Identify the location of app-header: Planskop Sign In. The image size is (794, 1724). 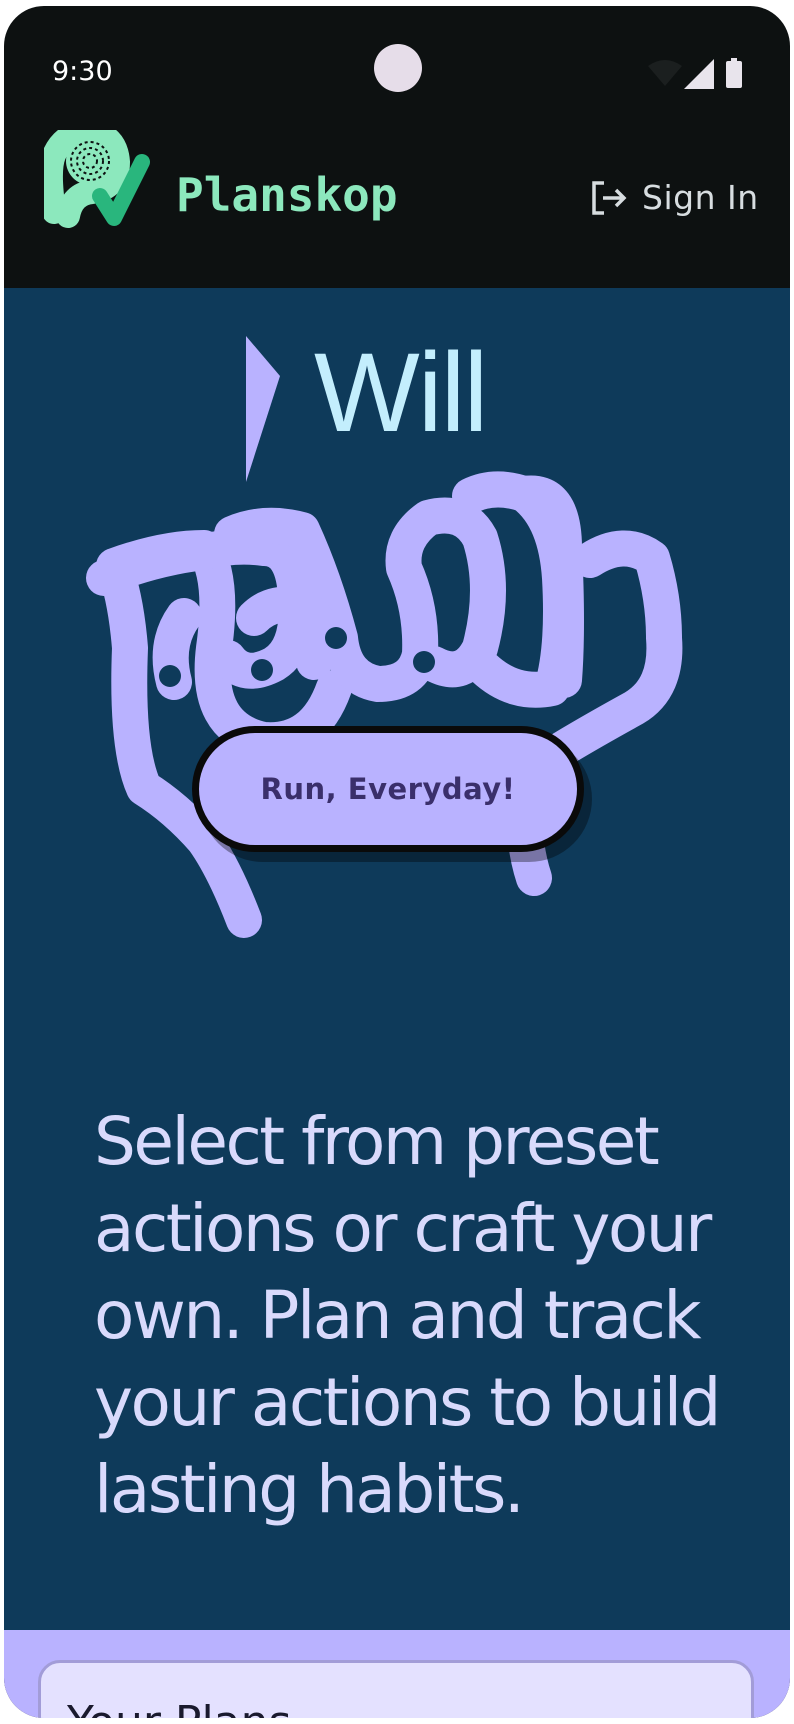
(397, 210).